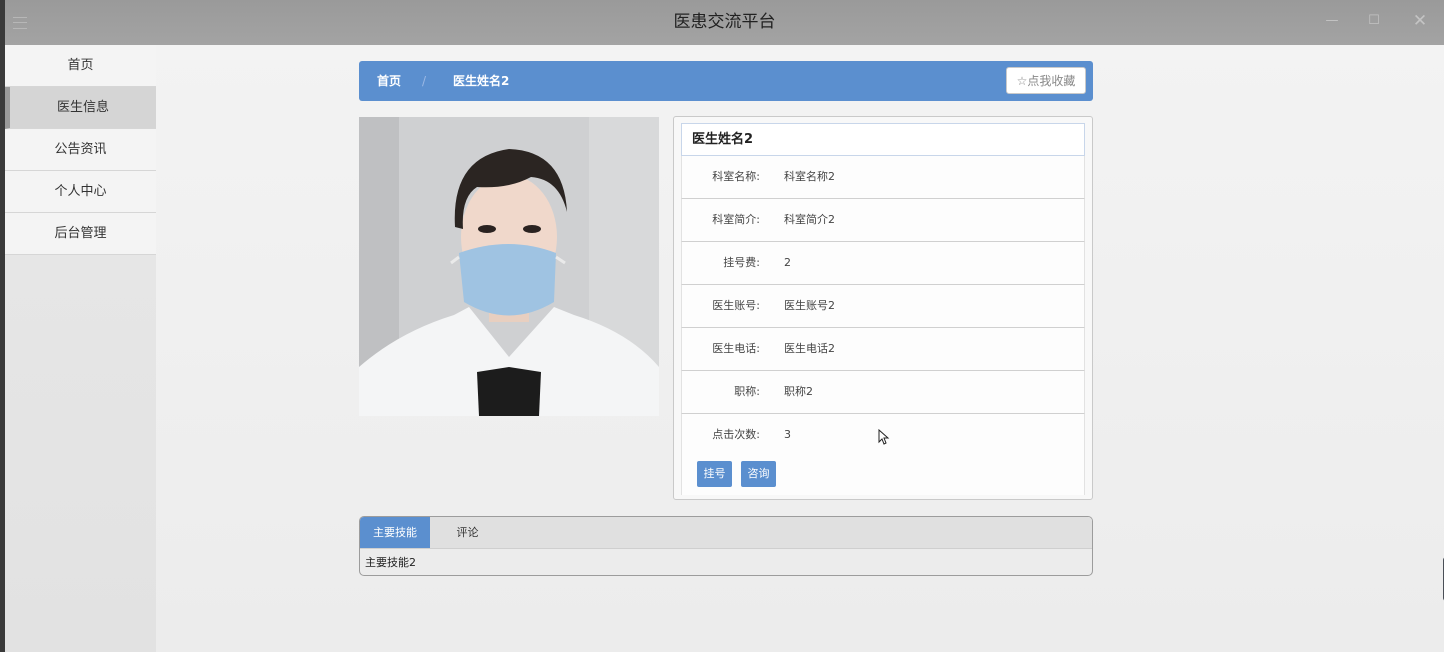 This screenshot has width=1444, height=652. Describe the element at coordinates (747, 391) in the screenshot. I see `detail-label: 职称:` at that location.